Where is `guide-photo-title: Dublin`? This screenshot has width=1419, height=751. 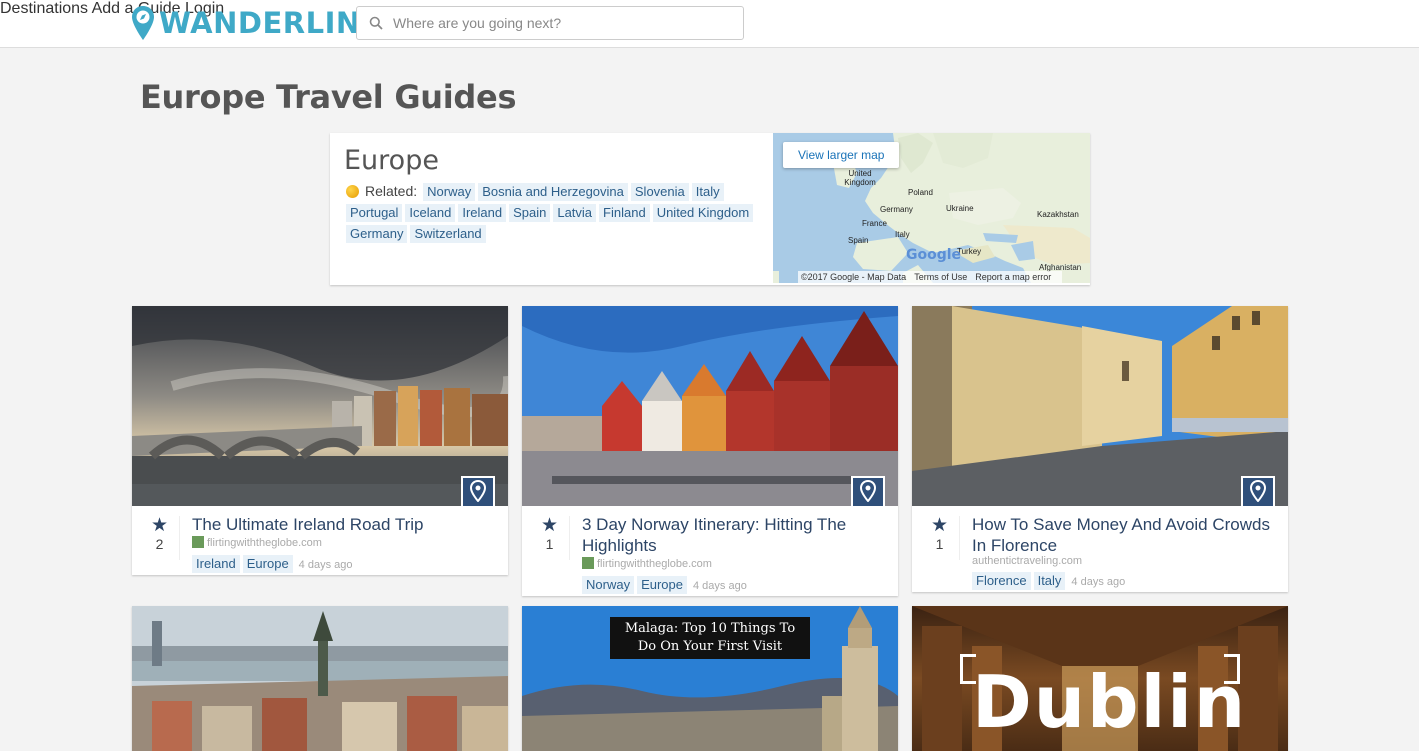
guide-photo-title: Dublin is located at coordinates (1110, 702).